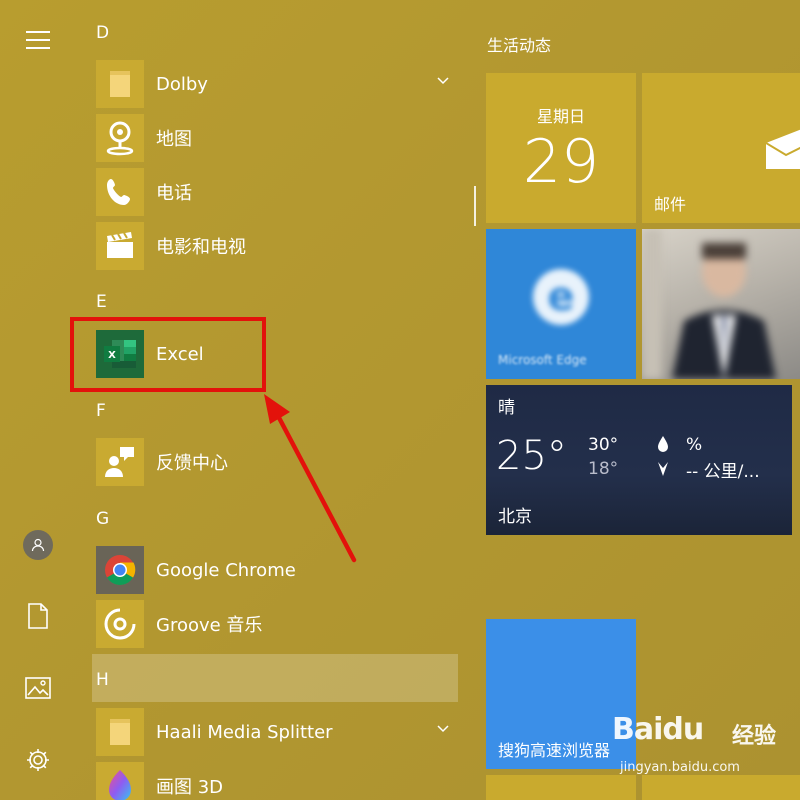 The width and height of the screenshot is (800, 800). What do you see at coordinates (754, 736) in the screenshot?
I see `watermark-cn: 经验` at bounding box center [754, 736].